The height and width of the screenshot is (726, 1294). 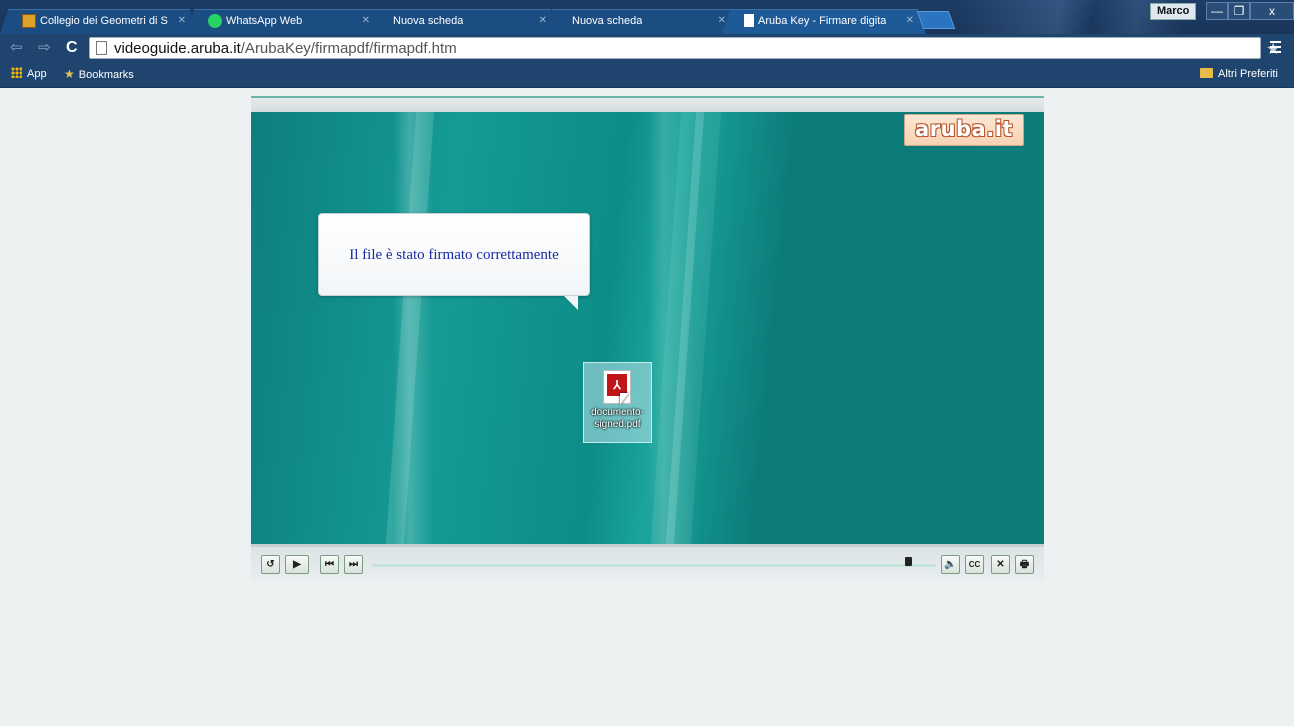 I want to click on tab-label: Aruba Key - Firmare digita, so click(x=822, y=21).